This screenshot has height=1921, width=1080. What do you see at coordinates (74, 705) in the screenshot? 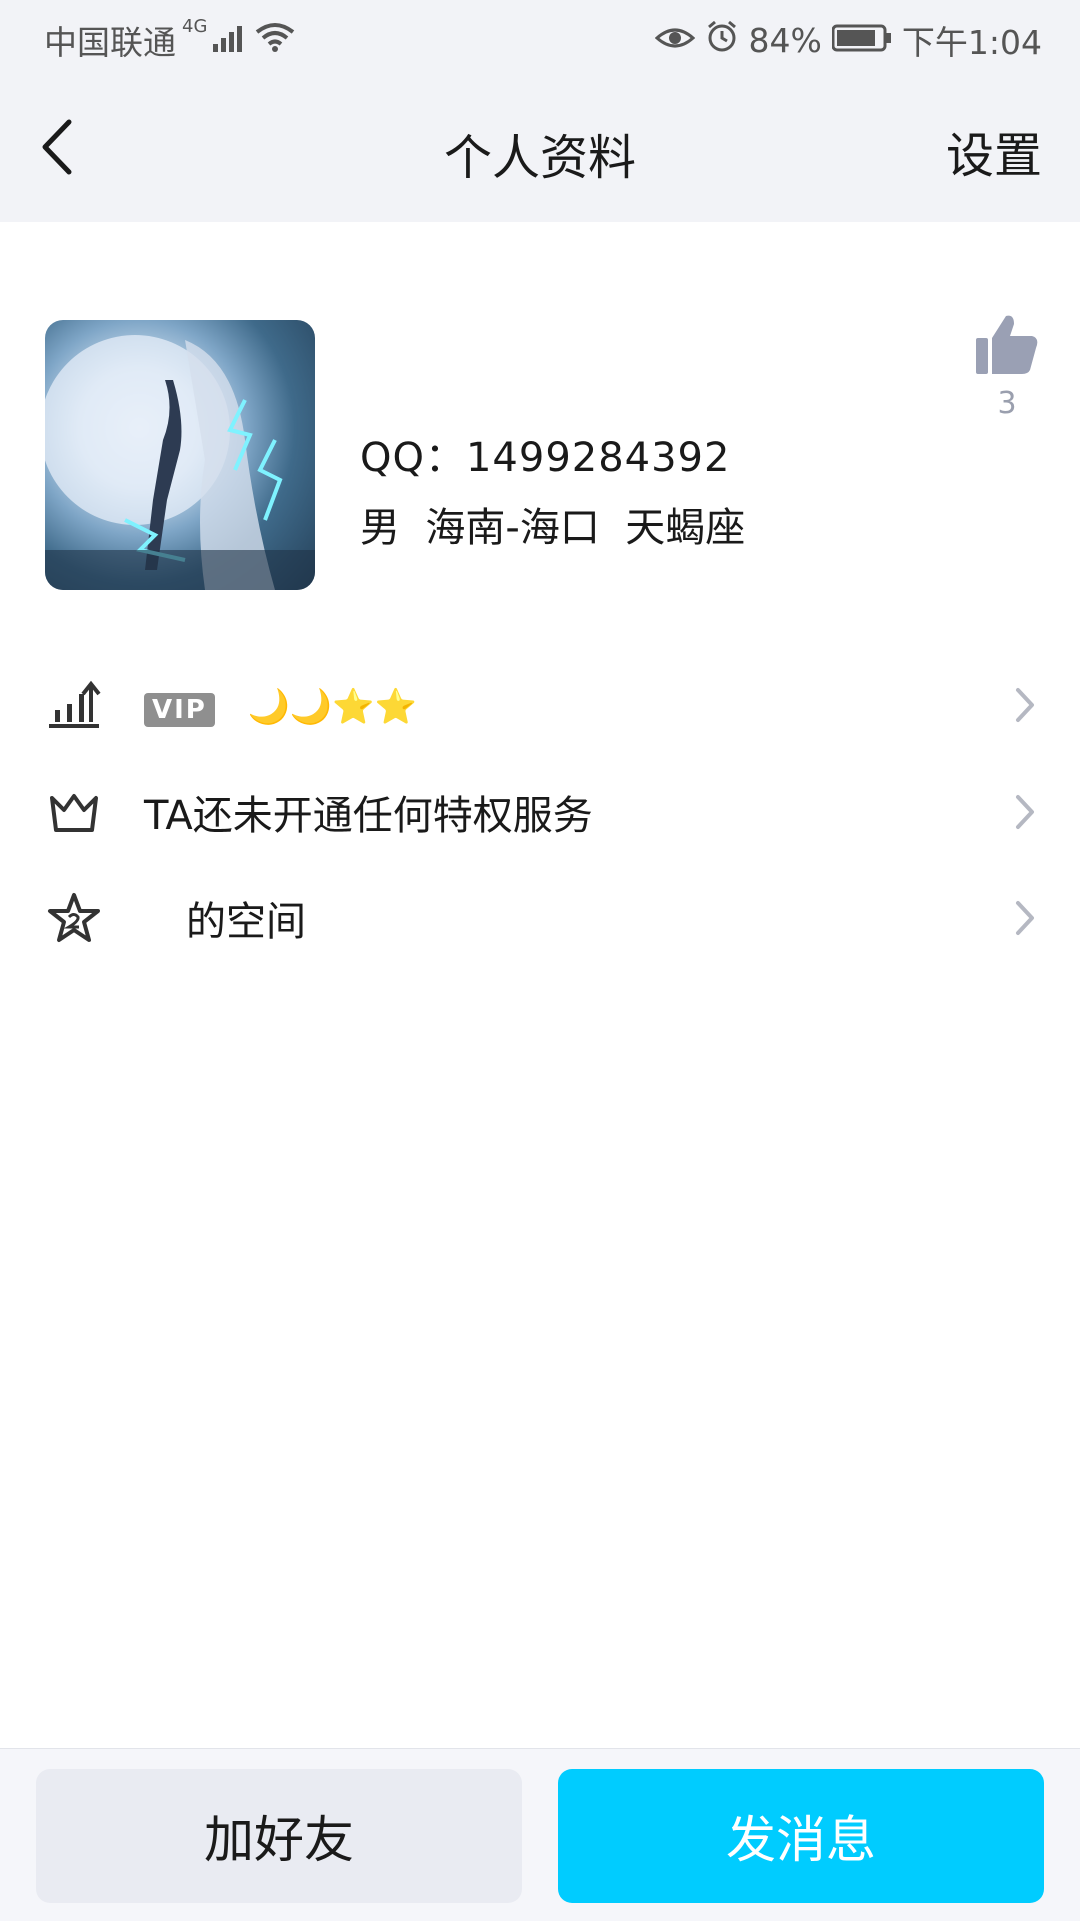
I see `level-chart-icon` at bounding box center [74, 705].